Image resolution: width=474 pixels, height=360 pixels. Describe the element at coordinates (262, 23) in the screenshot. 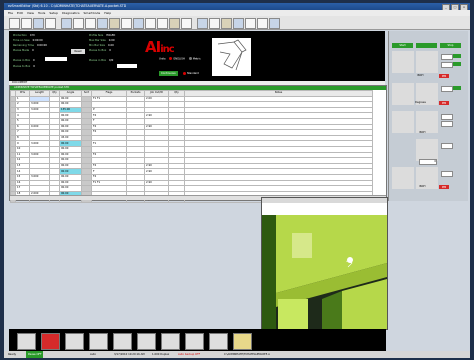

I see `info-icon` at that location.